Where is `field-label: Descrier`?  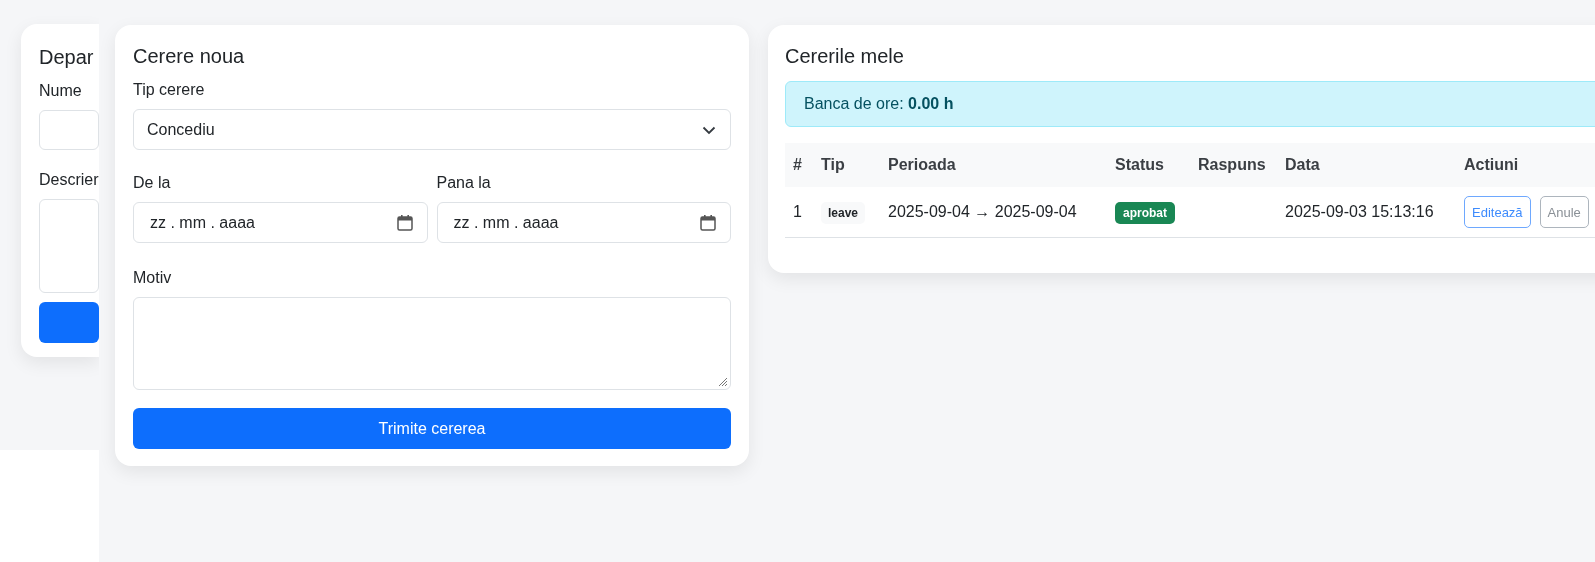 field-label: Descrier is located at coordinates (69, 179).